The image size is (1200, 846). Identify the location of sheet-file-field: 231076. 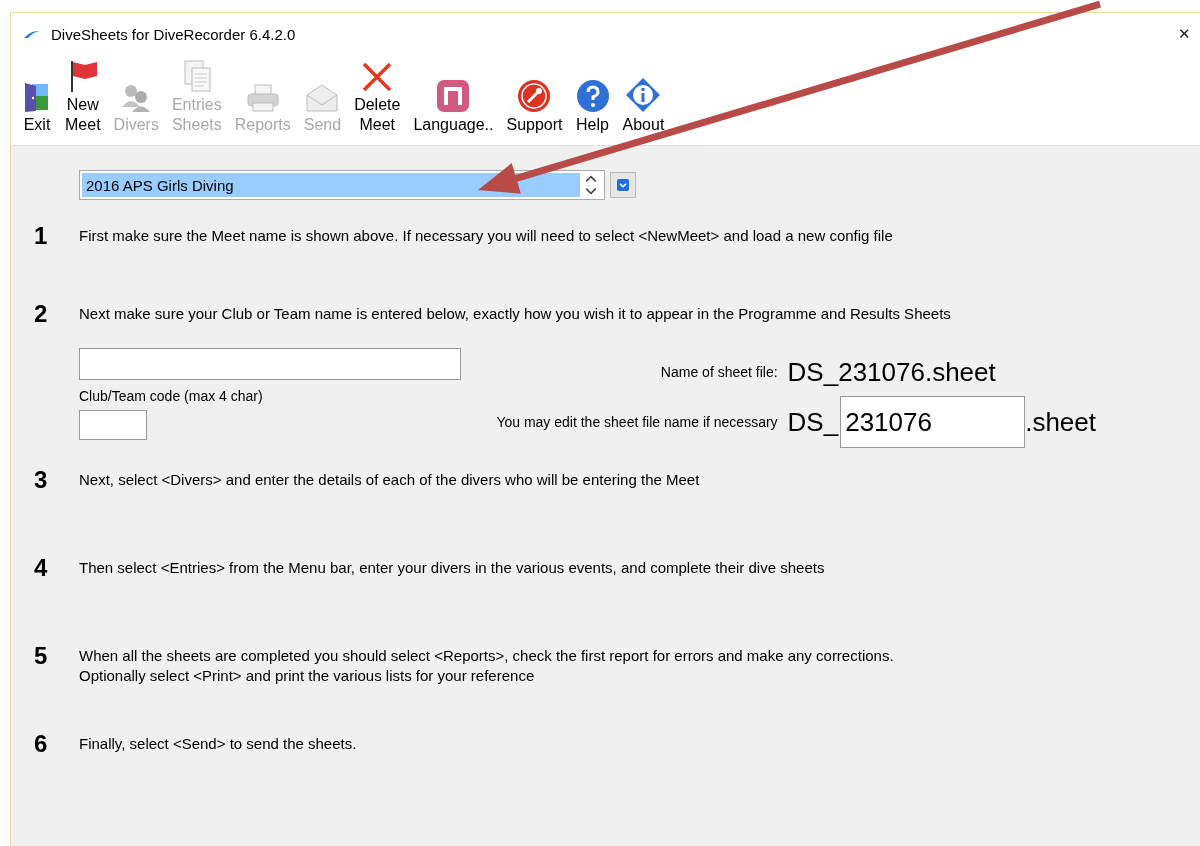
(933, 422).